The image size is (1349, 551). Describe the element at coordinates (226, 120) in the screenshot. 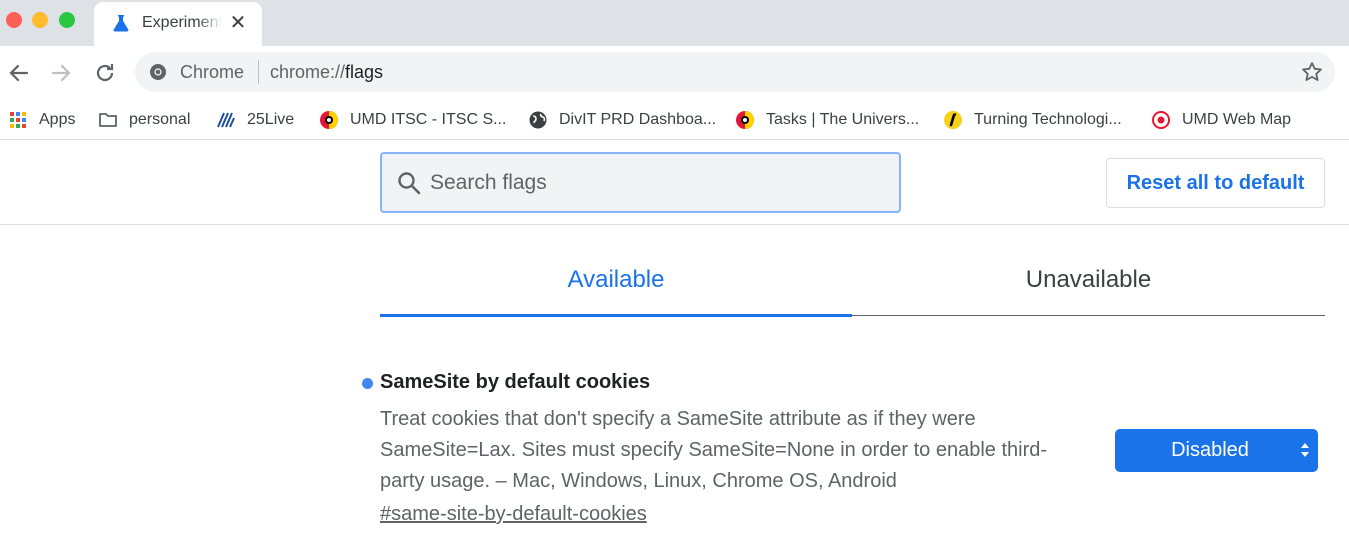

I see `25live-icon` at that location.